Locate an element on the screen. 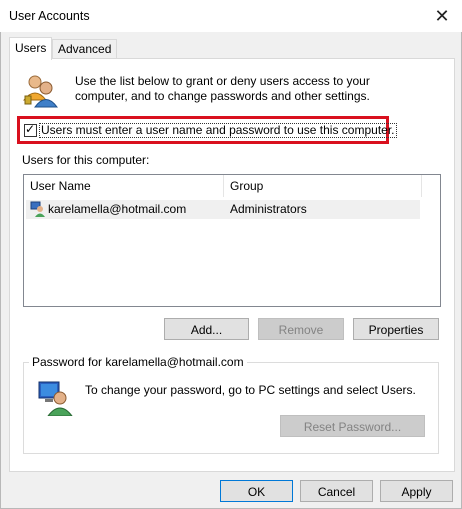 Image resolution: width=462 pixels, height=509 pixels. password-computer-icon is located at coordinates (55, 398).